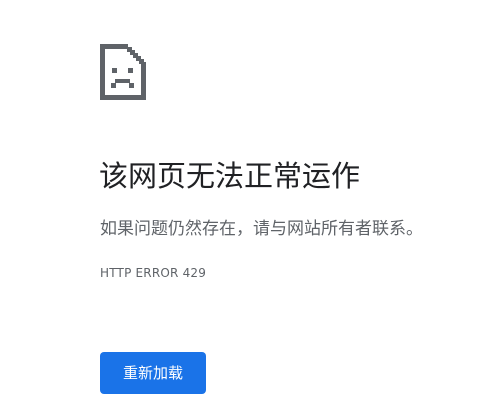  What do you see at coordinates (123, 72) in the screenshot?
I see `sad-page-icon` at bounding box center [123, 72].